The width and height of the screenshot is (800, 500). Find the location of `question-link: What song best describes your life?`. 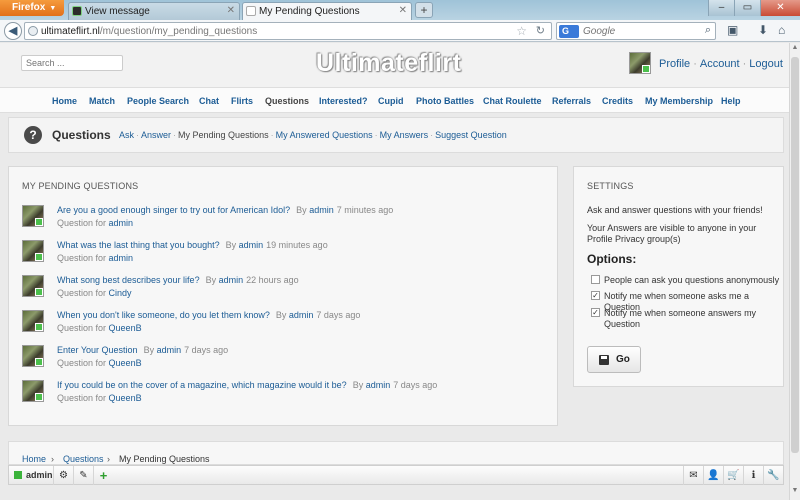

question-link: What song best describes your life? is located at coordinates (128, 280).